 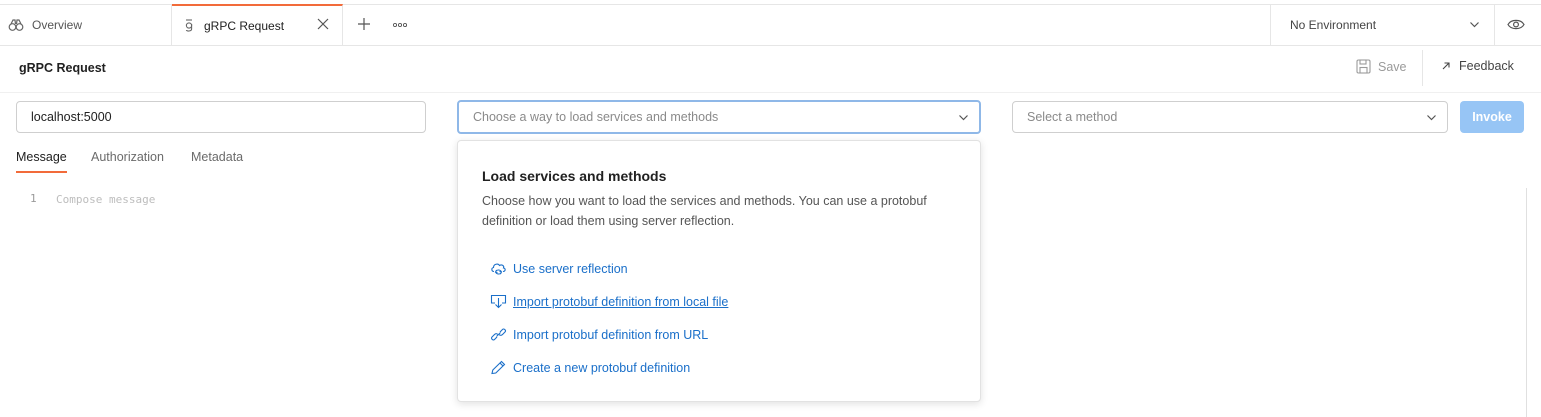 What do you see at coordinates (244, 25) in the screenshot?
I see `tab-grpc-label: gRPC Request` at bounding box center [244, 25].